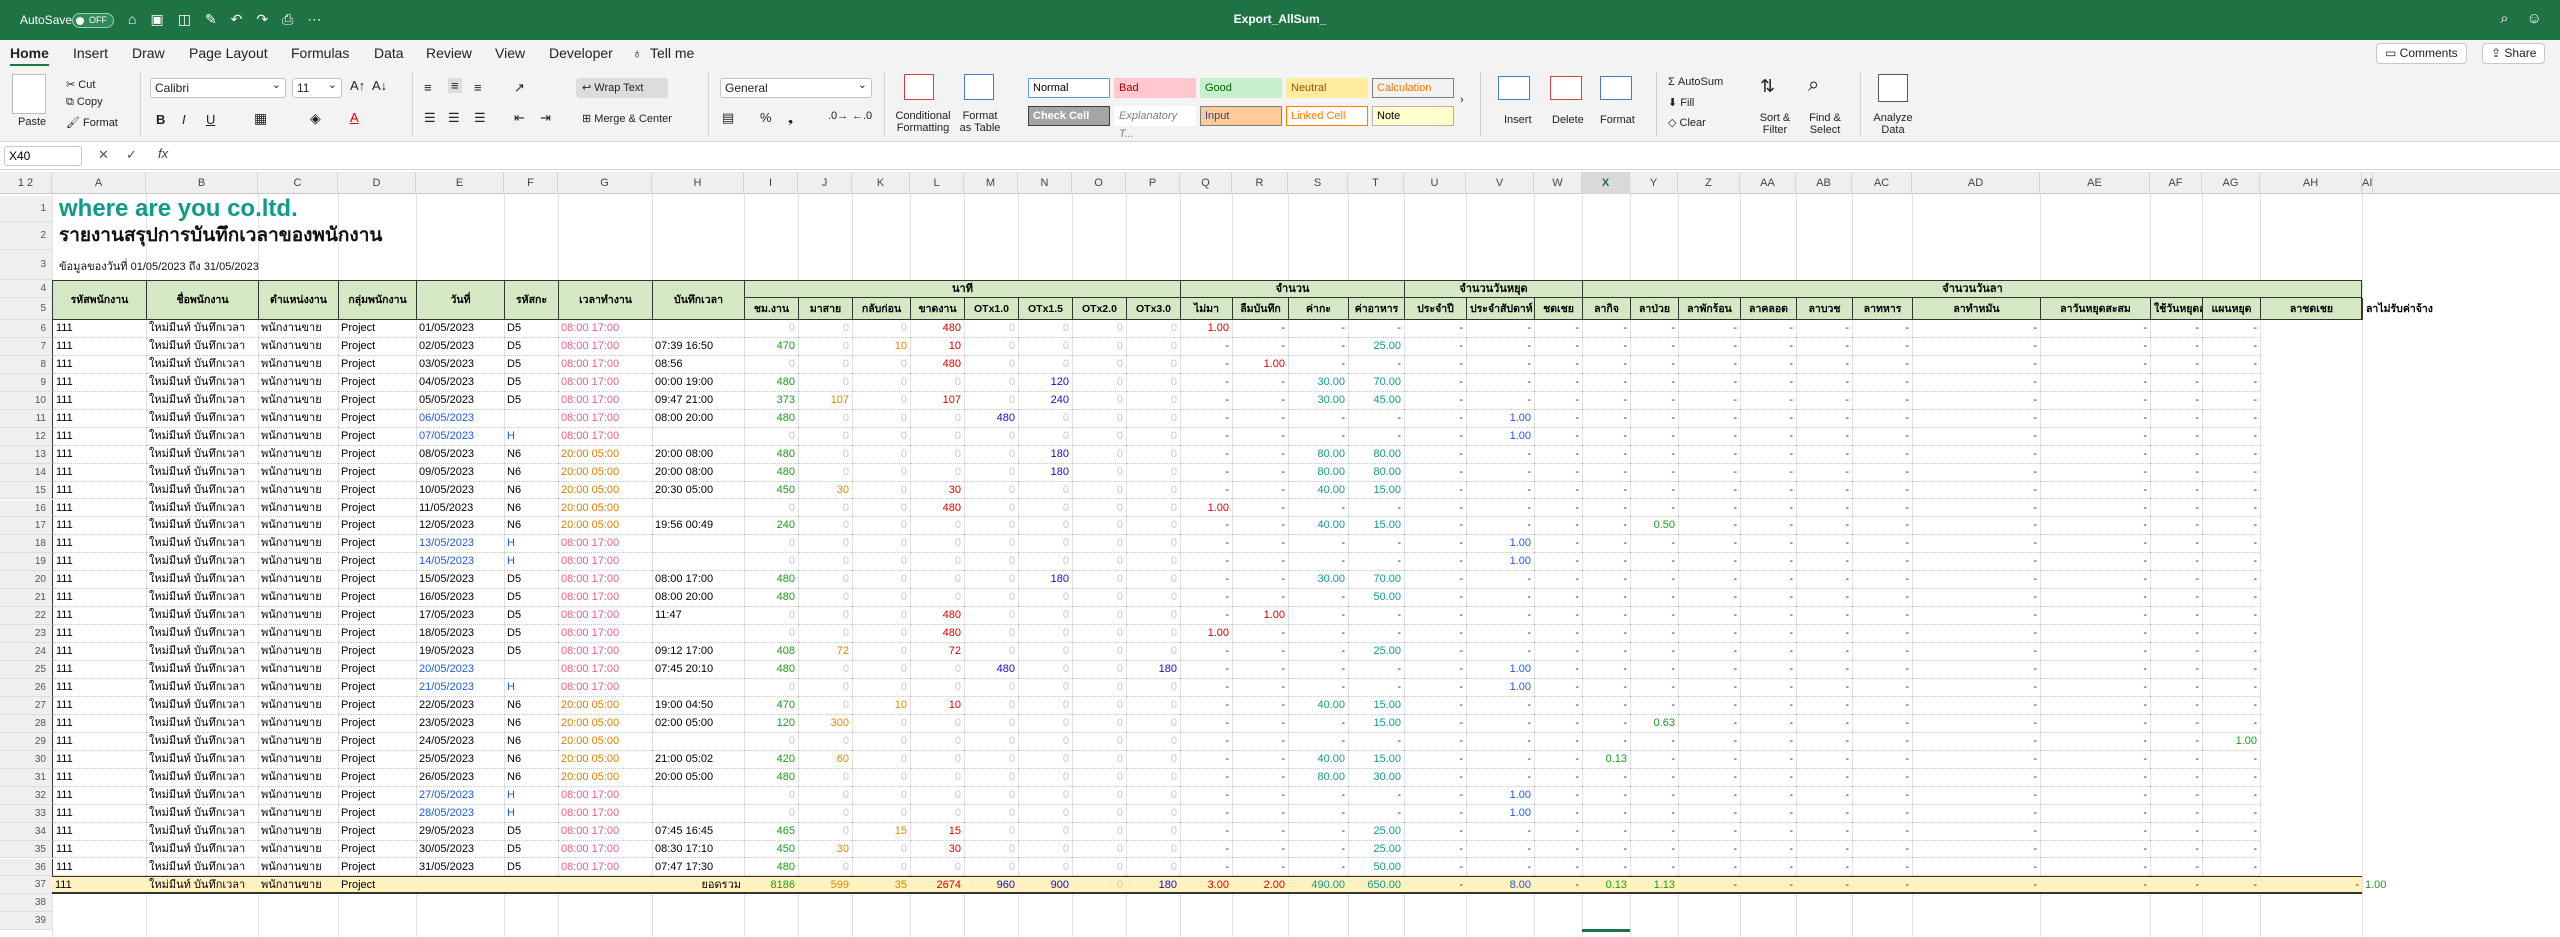 The height and width of the screenshot is (937, 2560). What do you see at coordinates (320, 53) in the screenshot?
I see `tab-formulas: Formulas` at bounding box center [320, 53].